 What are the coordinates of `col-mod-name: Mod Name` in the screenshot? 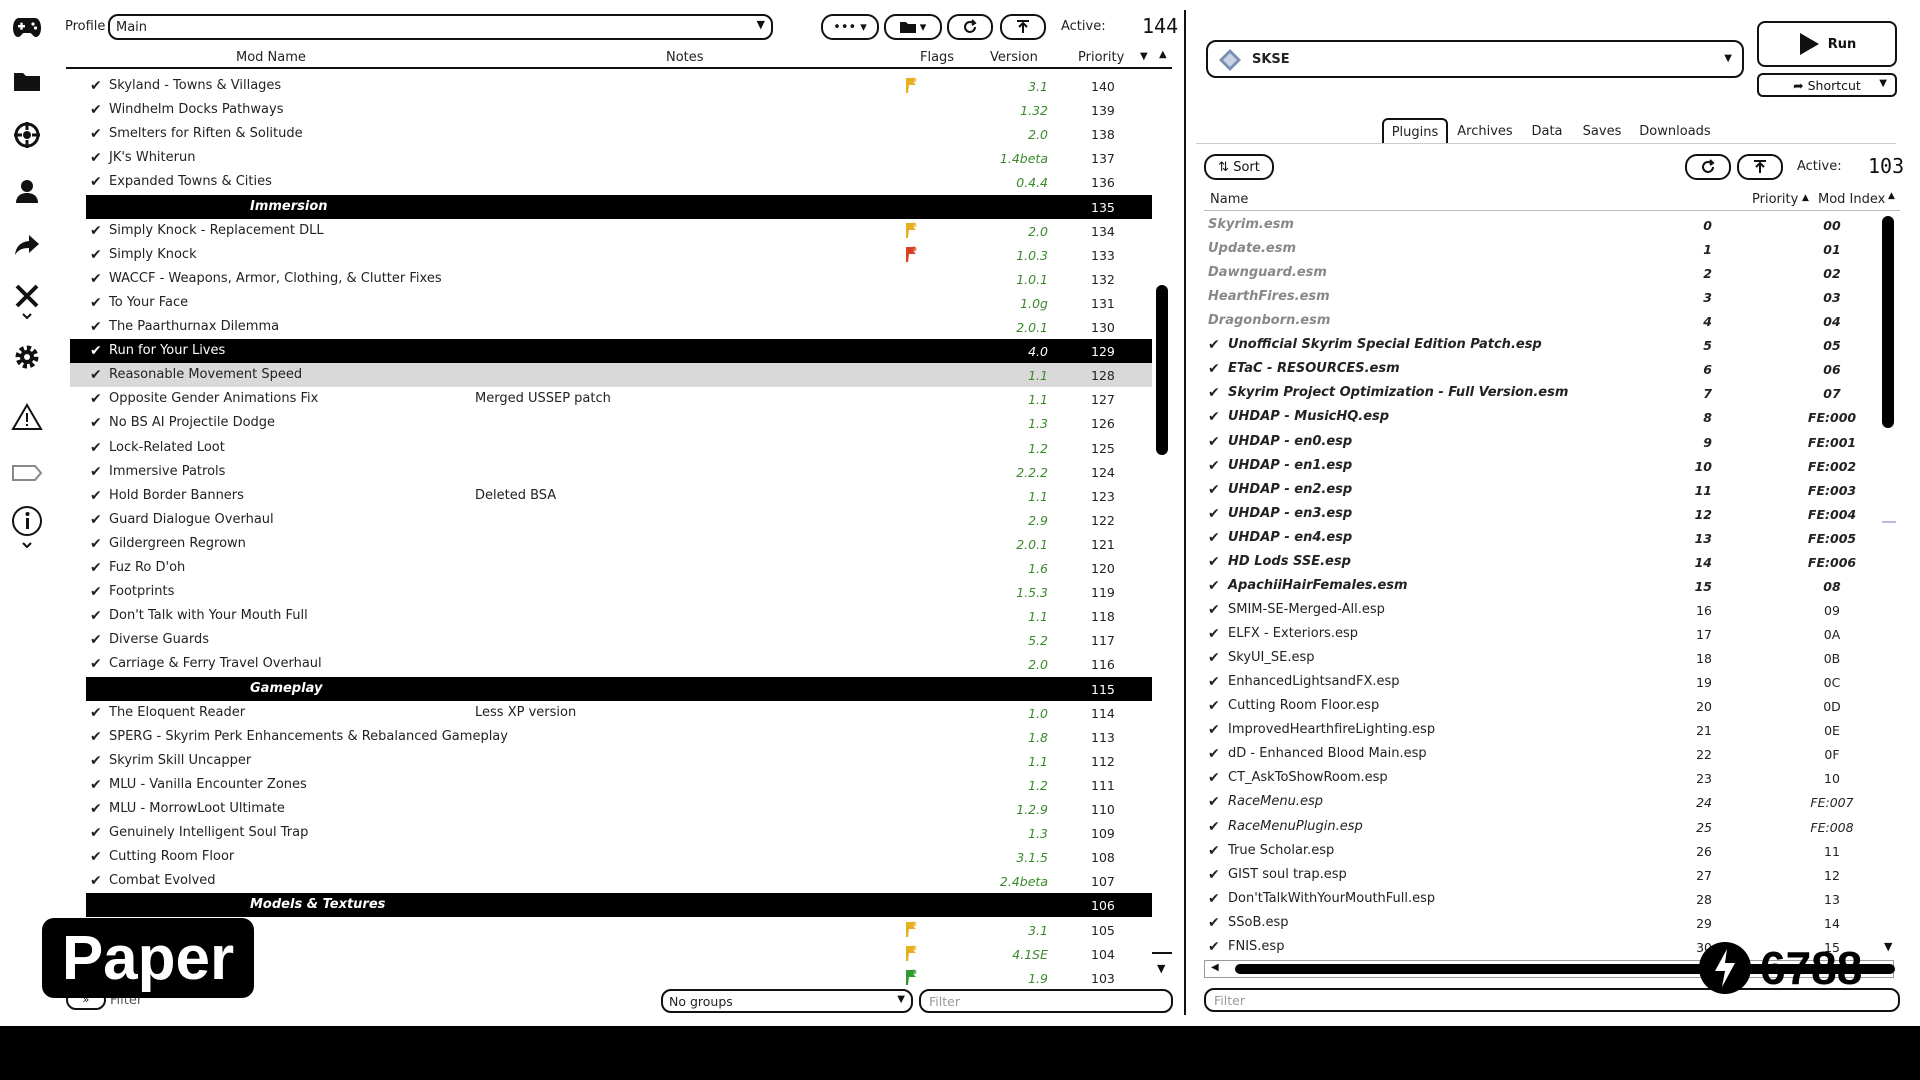 It's located at (271, 57).